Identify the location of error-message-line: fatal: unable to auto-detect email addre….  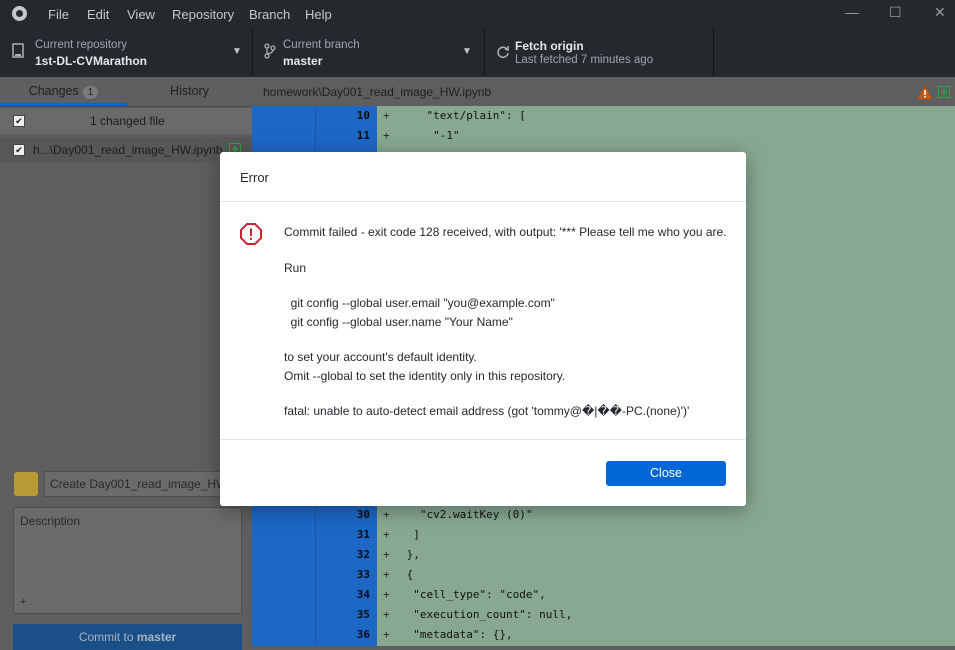
(487, 411).